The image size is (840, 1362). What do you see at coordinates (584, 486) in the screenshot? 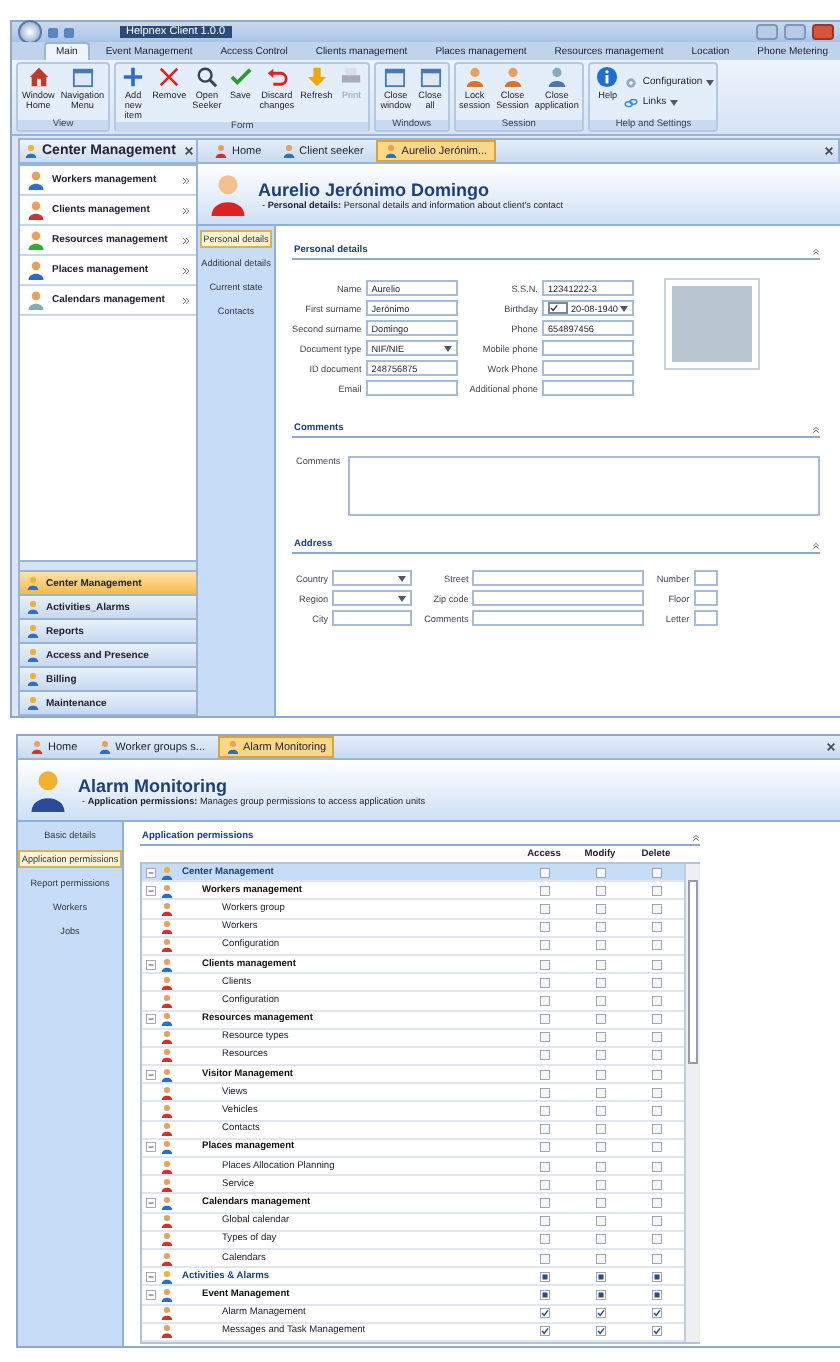
I see `comments-field` at bounding box center [584, 486].